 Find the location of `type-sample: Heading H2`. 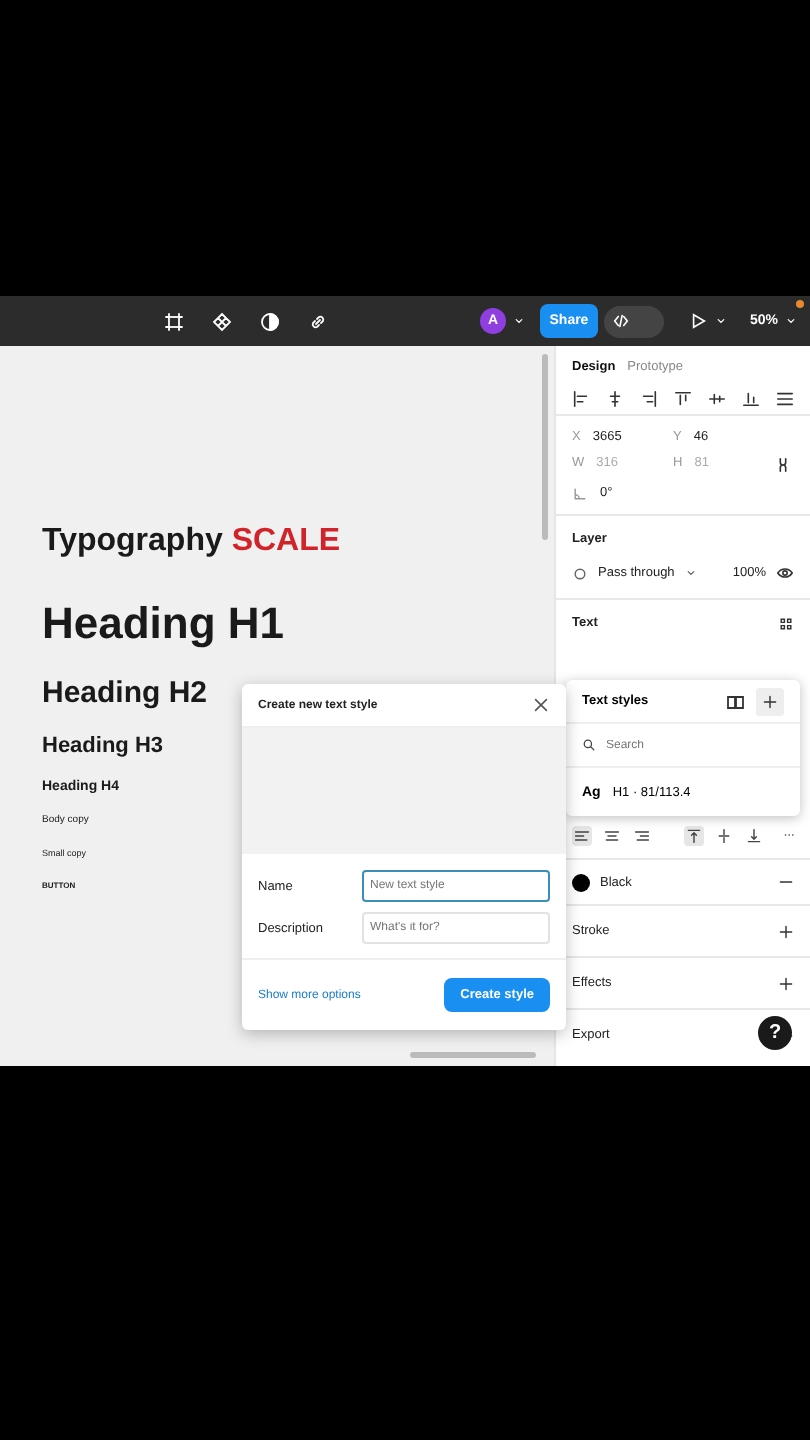

type-sample: Heading H2 is located at coordinates (125, 693).